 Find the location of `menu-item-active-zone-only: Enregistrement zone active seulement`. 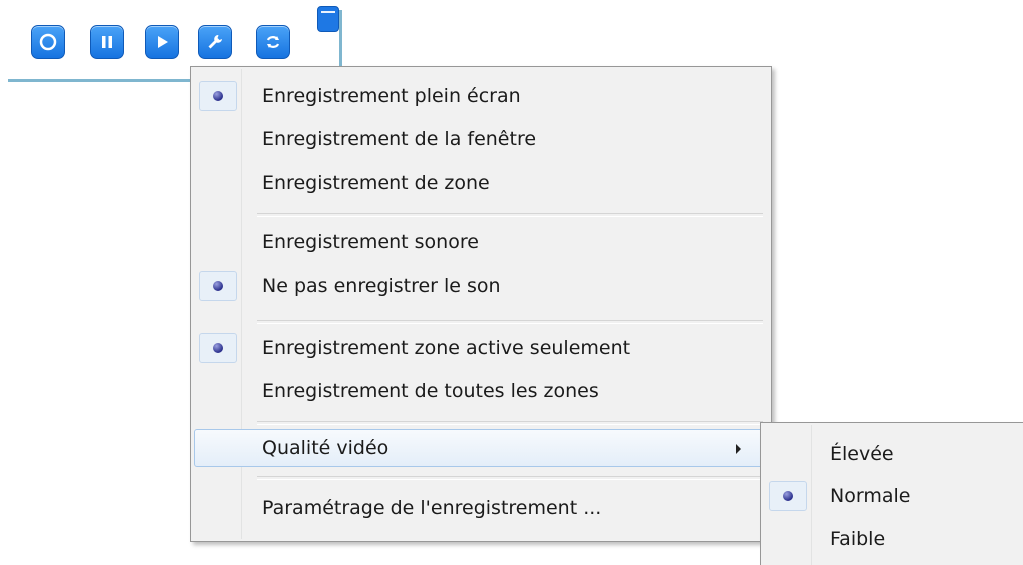

menu-item-active-zone-only: Enregistrement zone active seulement is located at coordinates (481, 348).